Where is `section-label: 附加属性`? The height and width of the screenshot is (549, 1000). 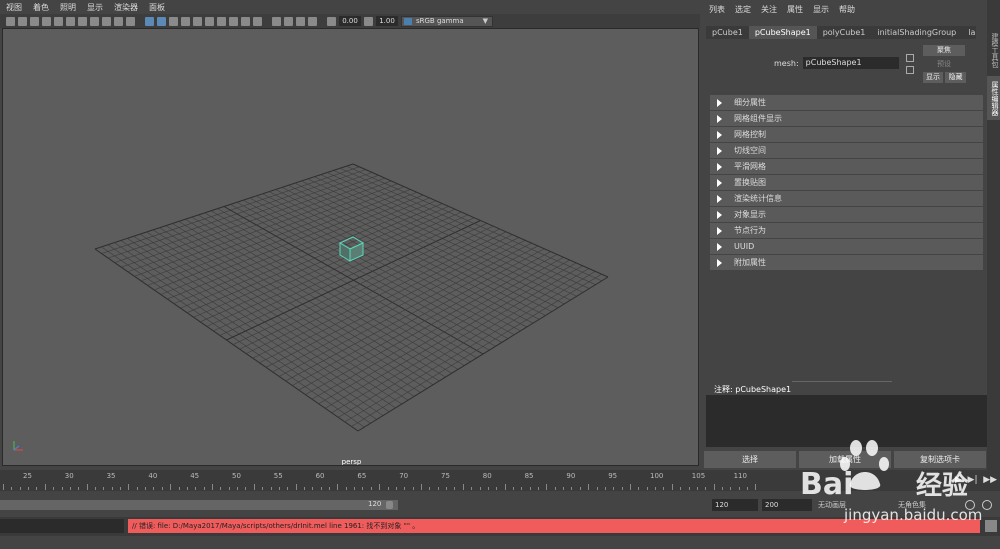 section-label: 附加属性 is located at coordinates (750, 262).